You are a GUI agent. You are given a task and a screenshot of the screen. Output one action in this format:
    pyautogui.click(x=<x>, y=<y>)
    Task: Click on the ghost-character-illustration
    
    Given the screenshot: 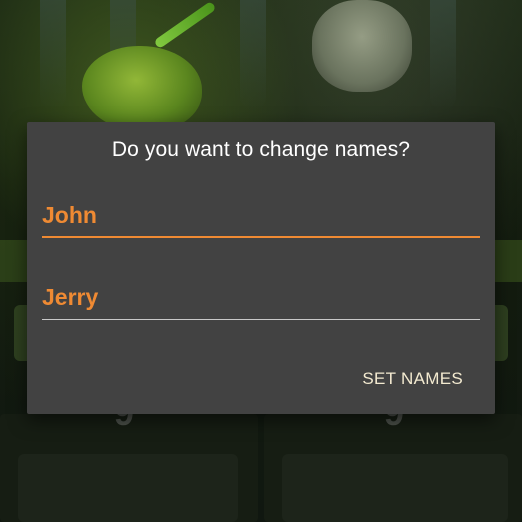 What is the action you would take?
    pyautogui.click(x=362, y=46)
    